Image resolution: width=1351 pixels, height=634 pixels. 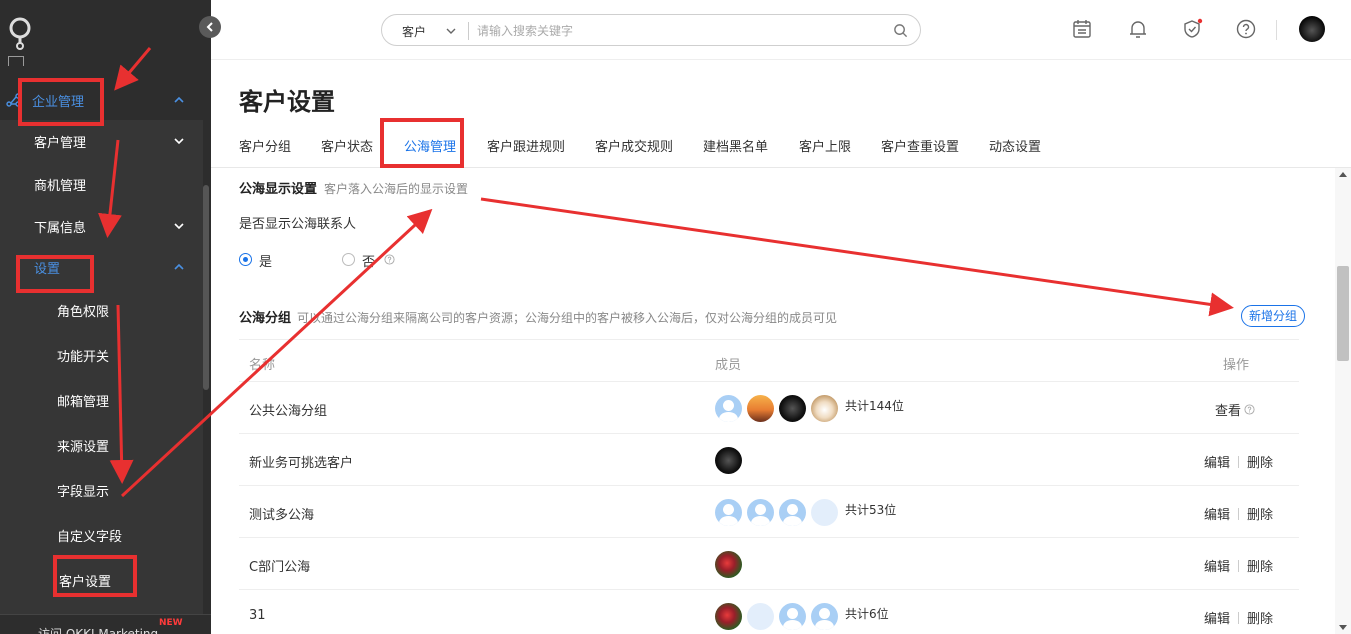 I want to click on help-icon, so click(x=1246, y=29).